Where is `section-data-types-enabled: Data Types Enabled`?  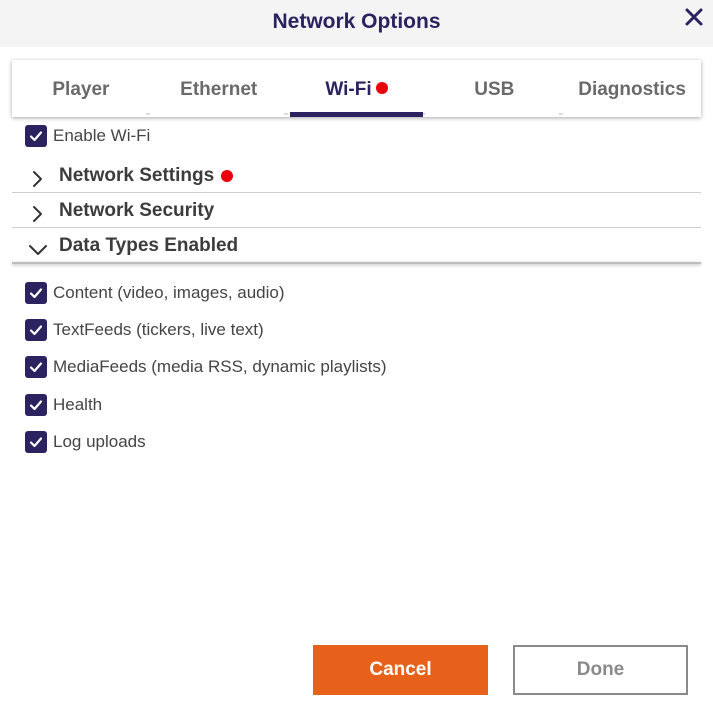 section-data-types-enabled: Data Types Enabled is located at coordinates (356, 245).